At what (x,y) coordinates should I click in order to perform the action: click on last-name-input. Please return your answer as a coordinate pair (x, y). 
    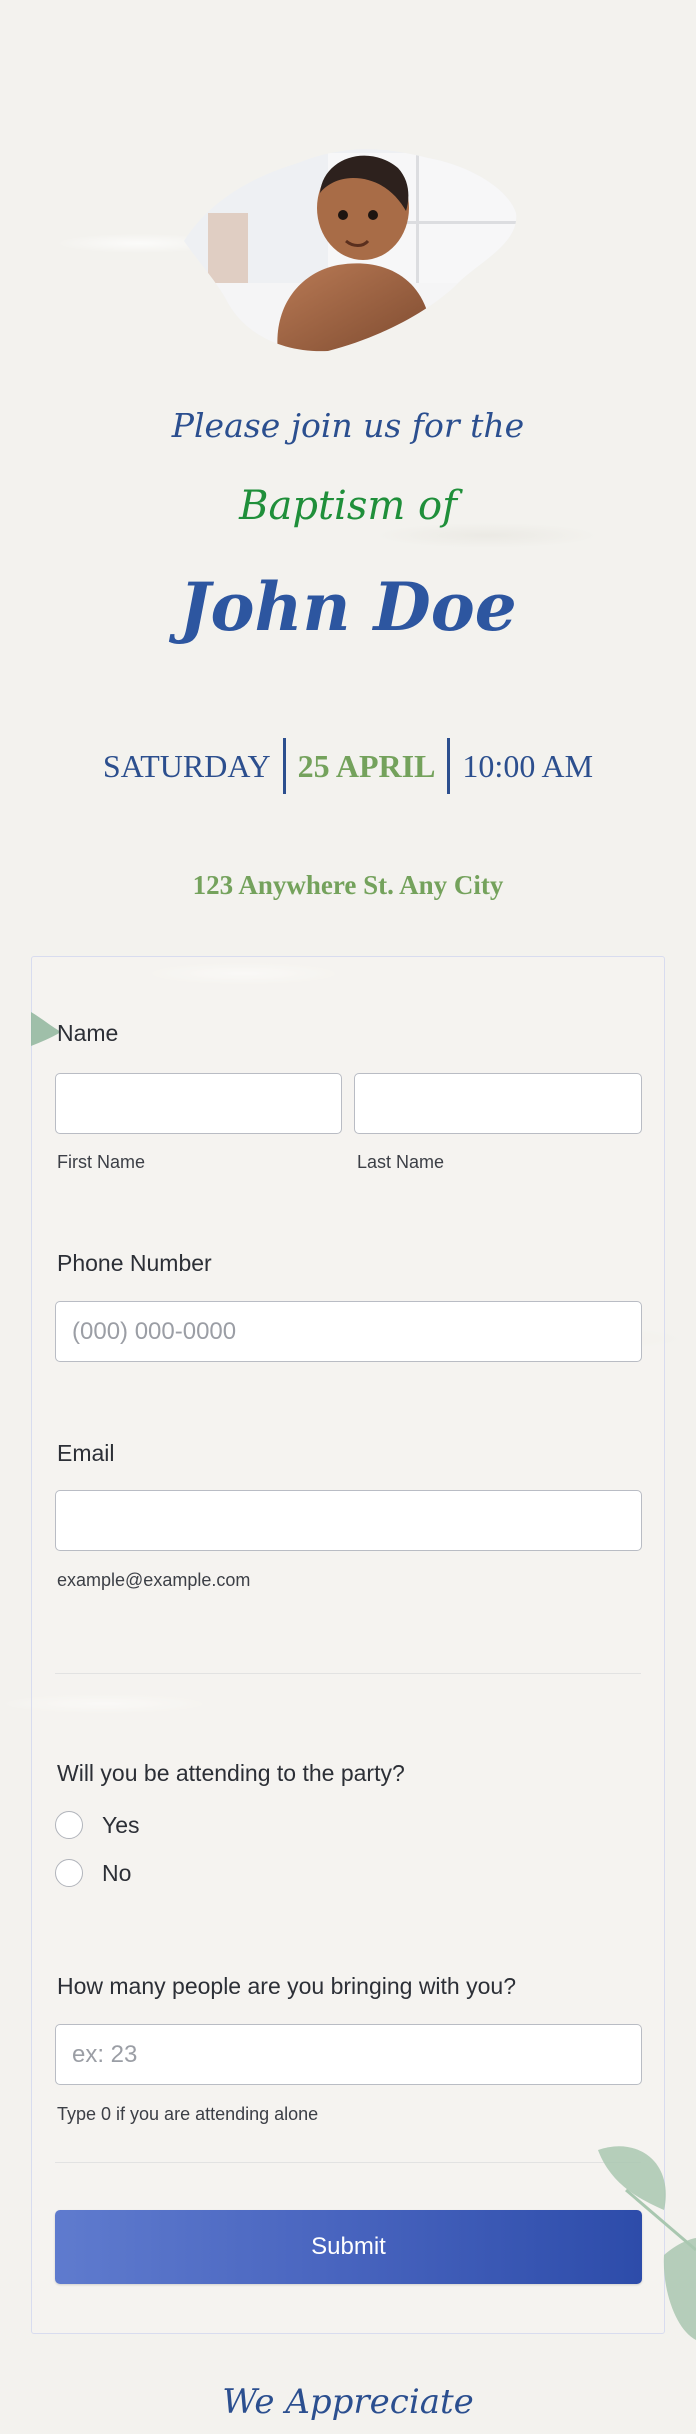
    Looking at the image, I should click on (498, 1103).